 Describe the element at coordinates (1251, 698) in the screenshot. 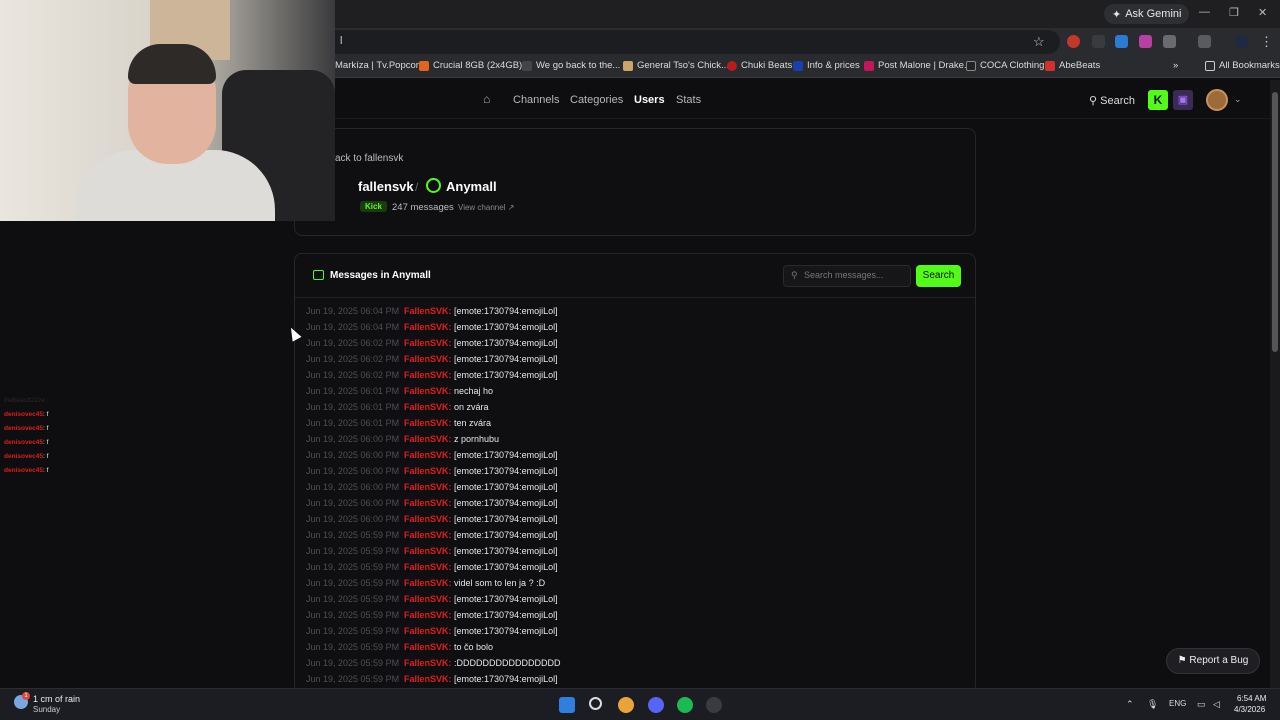

I see `clock-time: 6:54 AM` at that location.